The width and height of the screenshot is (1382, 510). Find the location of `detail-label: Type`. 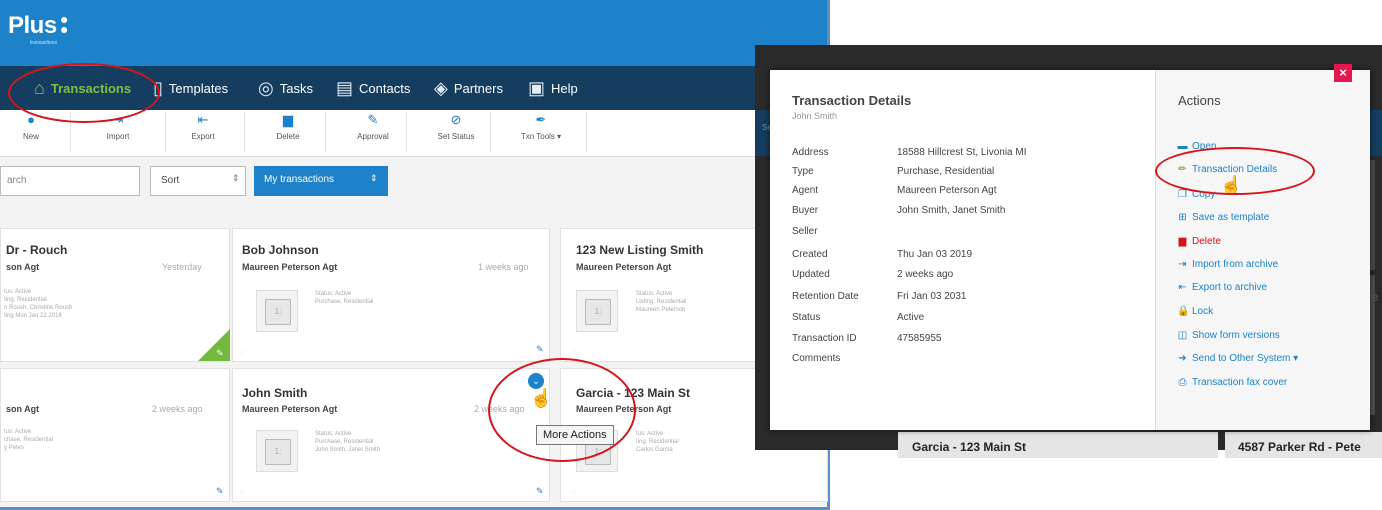

detail-label: Type is located at coordinates (803, 171).